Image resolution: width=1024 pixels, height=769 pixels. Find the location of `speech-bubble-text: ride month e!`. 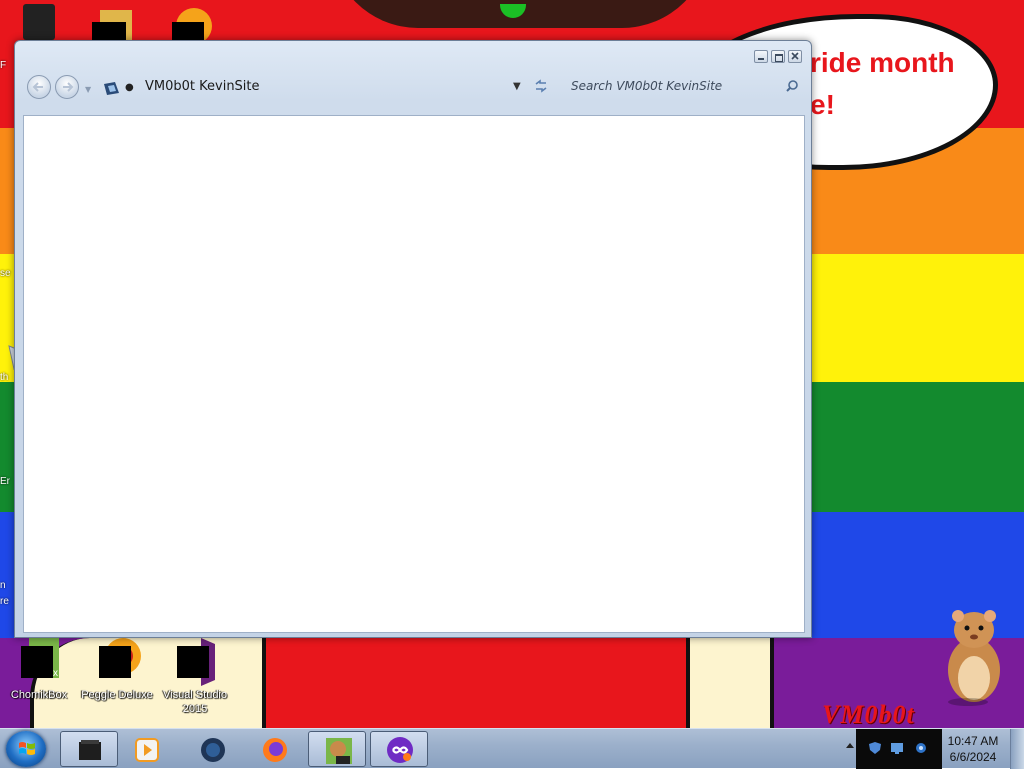

speech-bubble-text: ride month e! is located at coordinates (882, 83).